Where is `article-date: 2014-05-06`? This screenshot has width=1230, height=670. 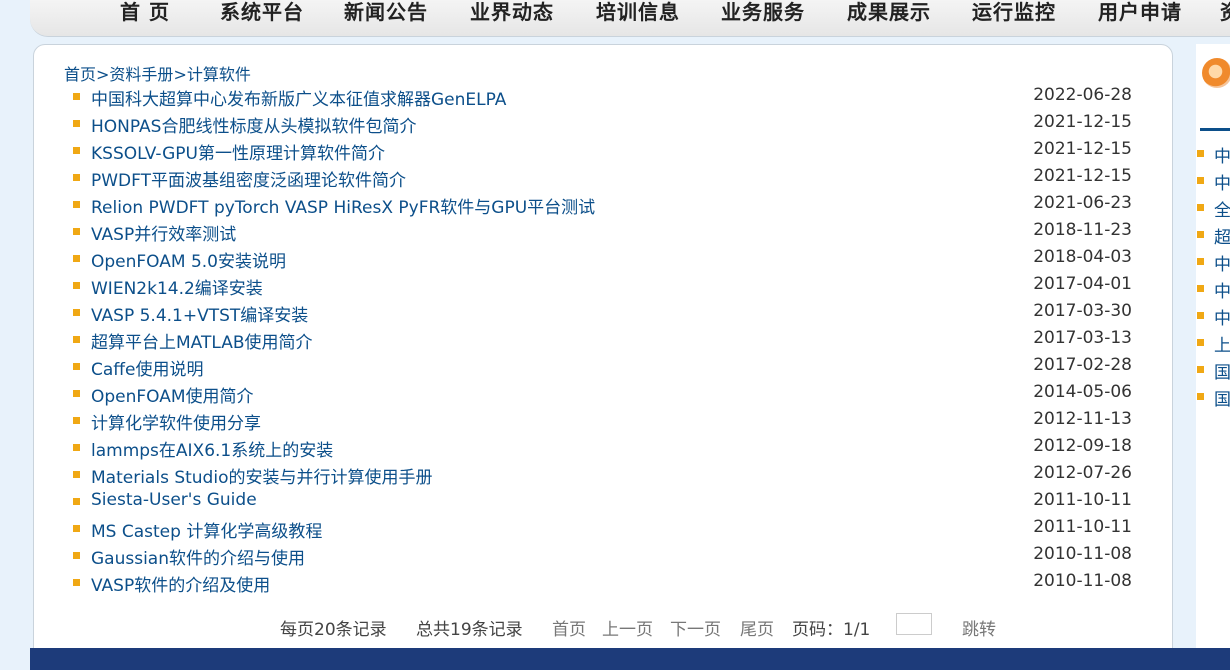 article-date: 2014-05-06 is located at coordinates (1082, 392).